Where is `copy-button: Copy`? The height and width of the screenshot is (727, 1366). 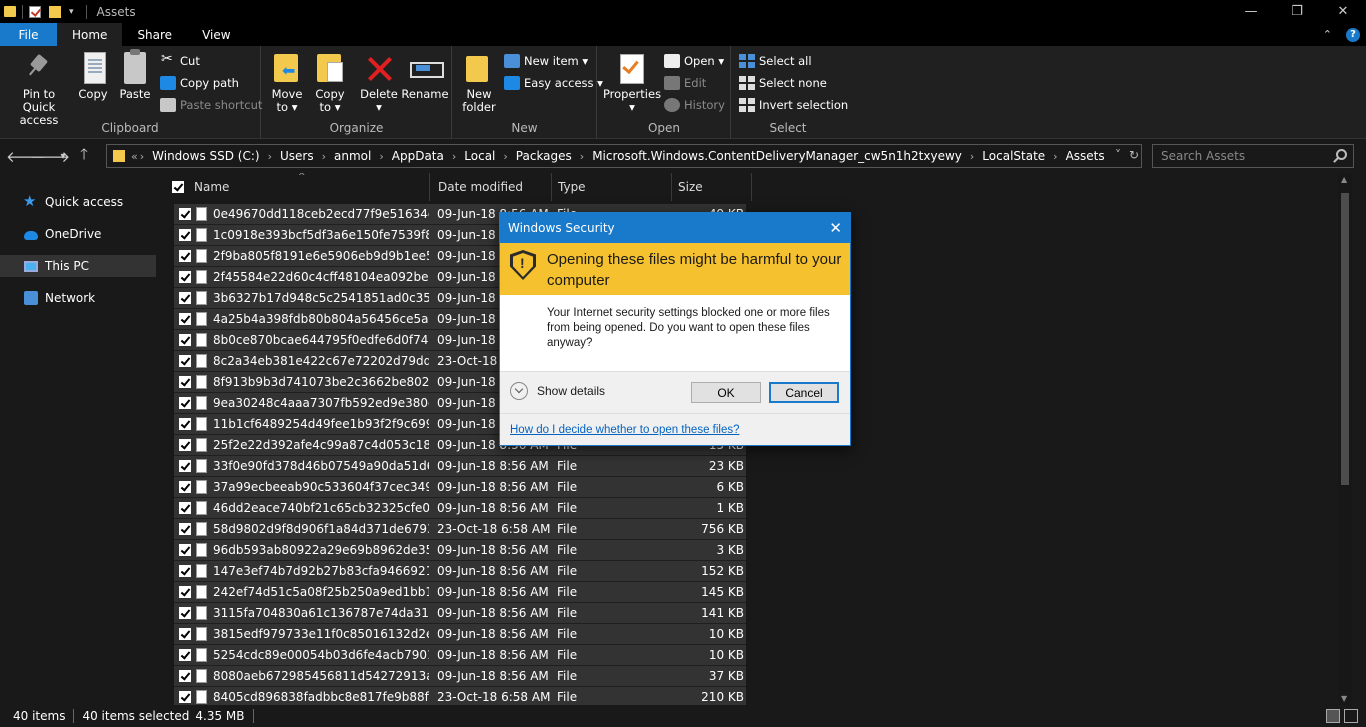 copy-button: Copy is located at coordinates (93, 76).